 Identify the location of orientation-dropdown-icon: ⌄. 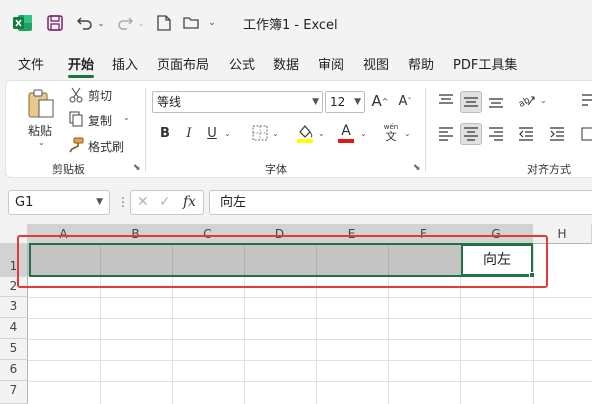
(543, 100).